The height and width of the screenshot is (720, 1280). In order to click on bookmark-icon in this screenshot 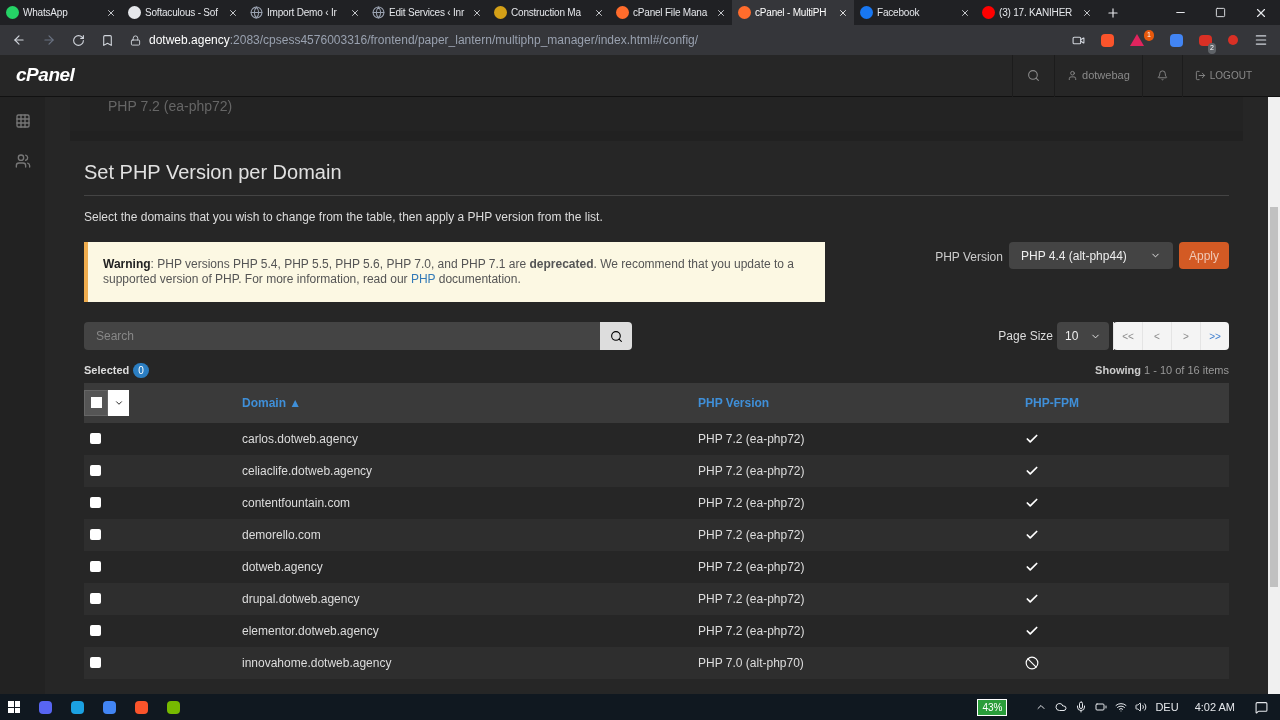, I will do `click(107, 40)`.